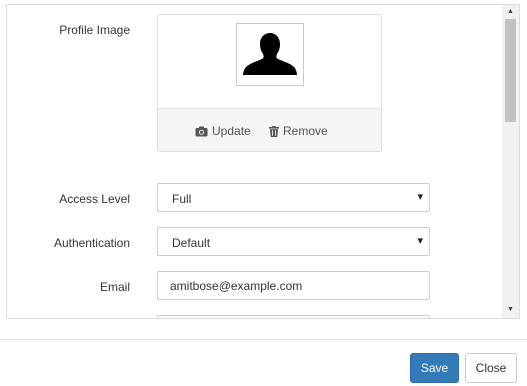  Describe the element at coordinates (491, 368) in the screenshot. I see `close-button: Close` at that location.